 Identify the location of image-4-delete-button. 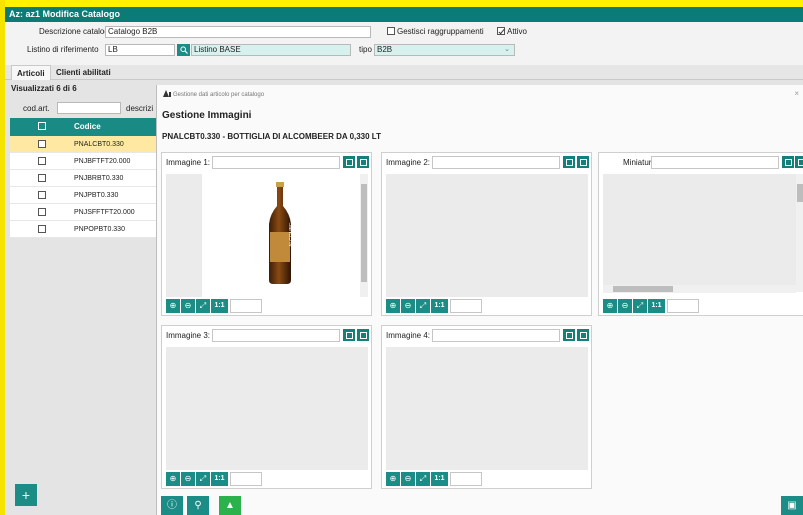
(583, 335).